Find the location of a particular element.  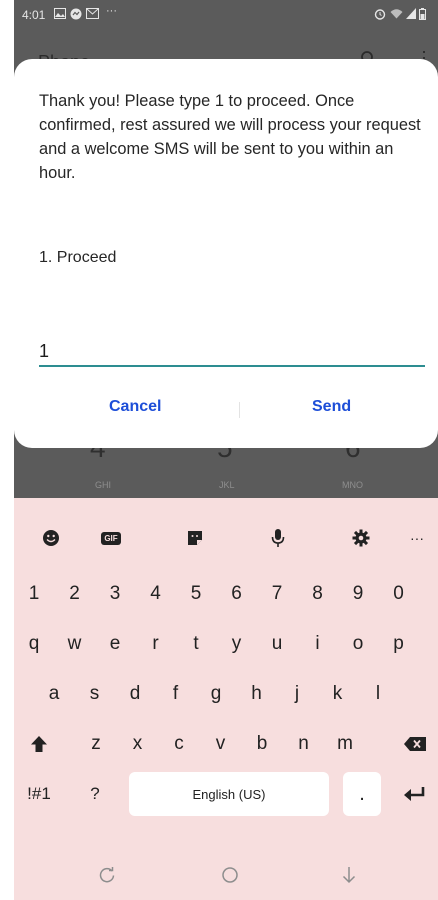

key-j: j is located at coordinates (297, 694).